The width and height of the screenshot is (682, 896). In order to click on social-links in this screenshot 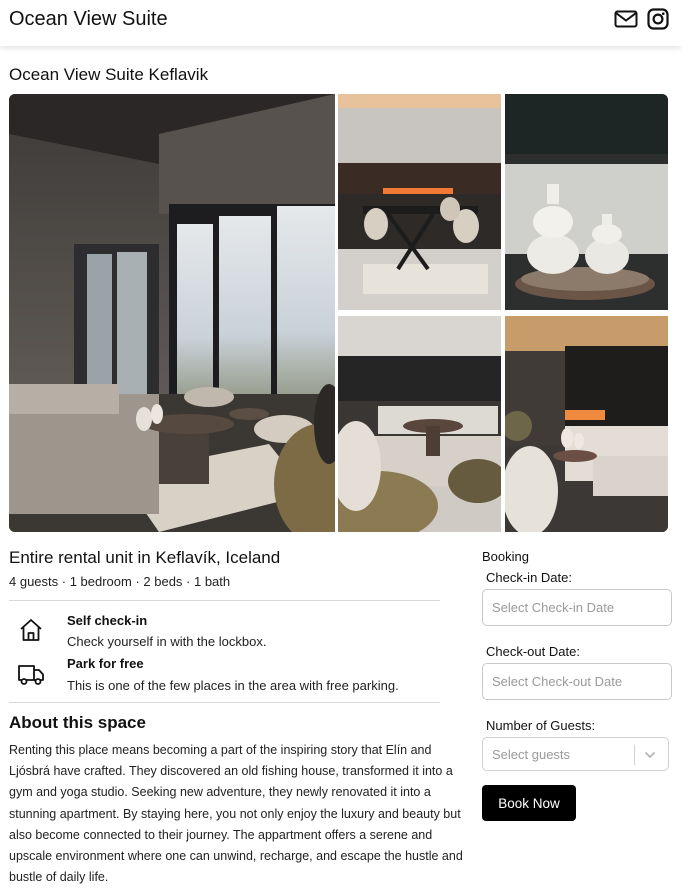, I will do `click(641, 19)`.